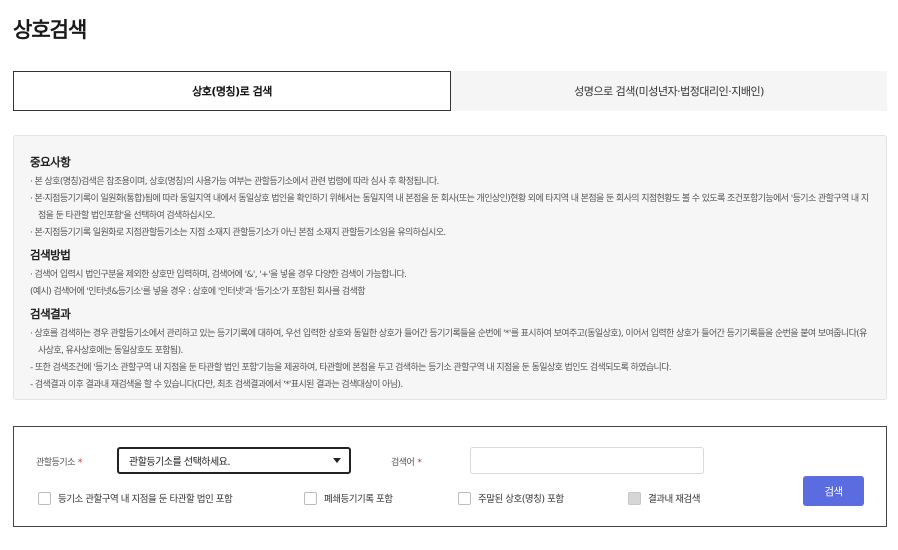  I want to click on keyword-input, so click(587, 460).